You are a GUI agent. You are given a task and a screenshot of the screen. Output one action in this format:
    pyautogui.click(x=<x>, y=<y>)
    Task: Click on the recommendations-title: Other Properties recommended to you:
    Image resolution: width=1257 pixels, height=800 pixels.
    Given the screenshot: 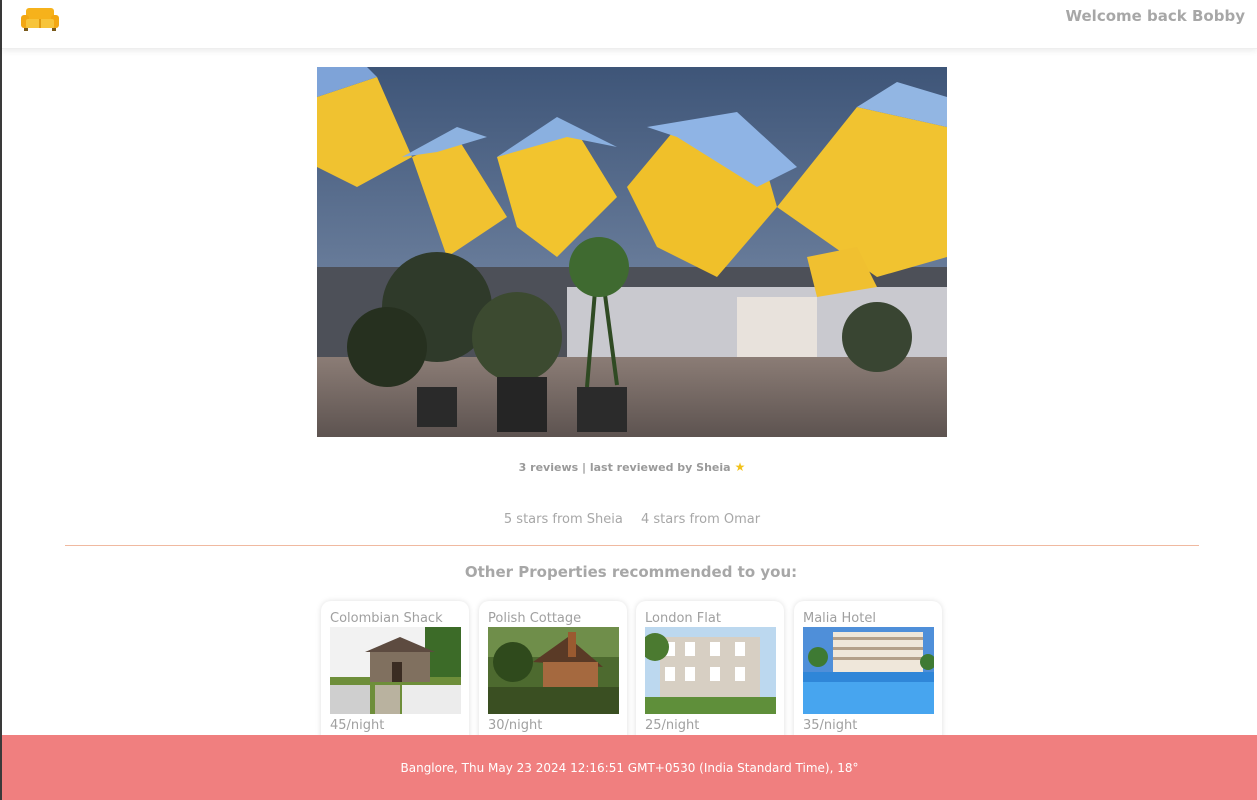 What is the action you would take?
    pyautogui.click(x=631, y=572)
    